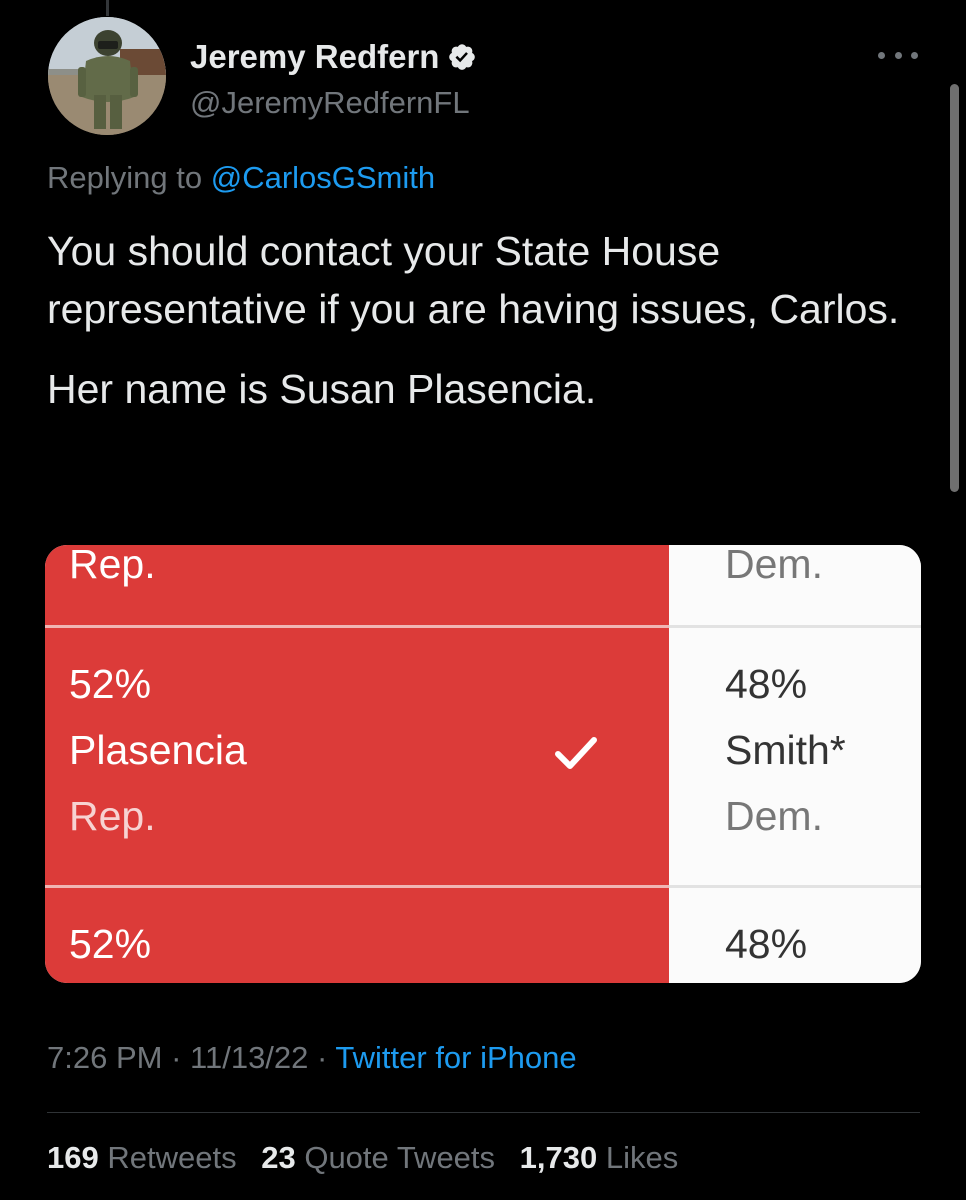 This screenshot has width=966, height=1200. Describe the element at coordinates (158, 750) in the screenshot. I see `rep-candidate-name: Plasencia` at that location.